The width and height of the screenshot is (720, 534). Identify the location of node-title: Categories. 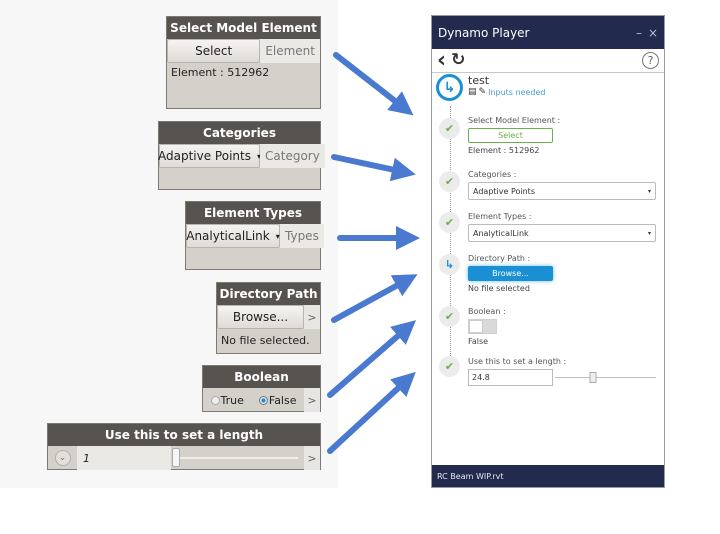
(239, 133).